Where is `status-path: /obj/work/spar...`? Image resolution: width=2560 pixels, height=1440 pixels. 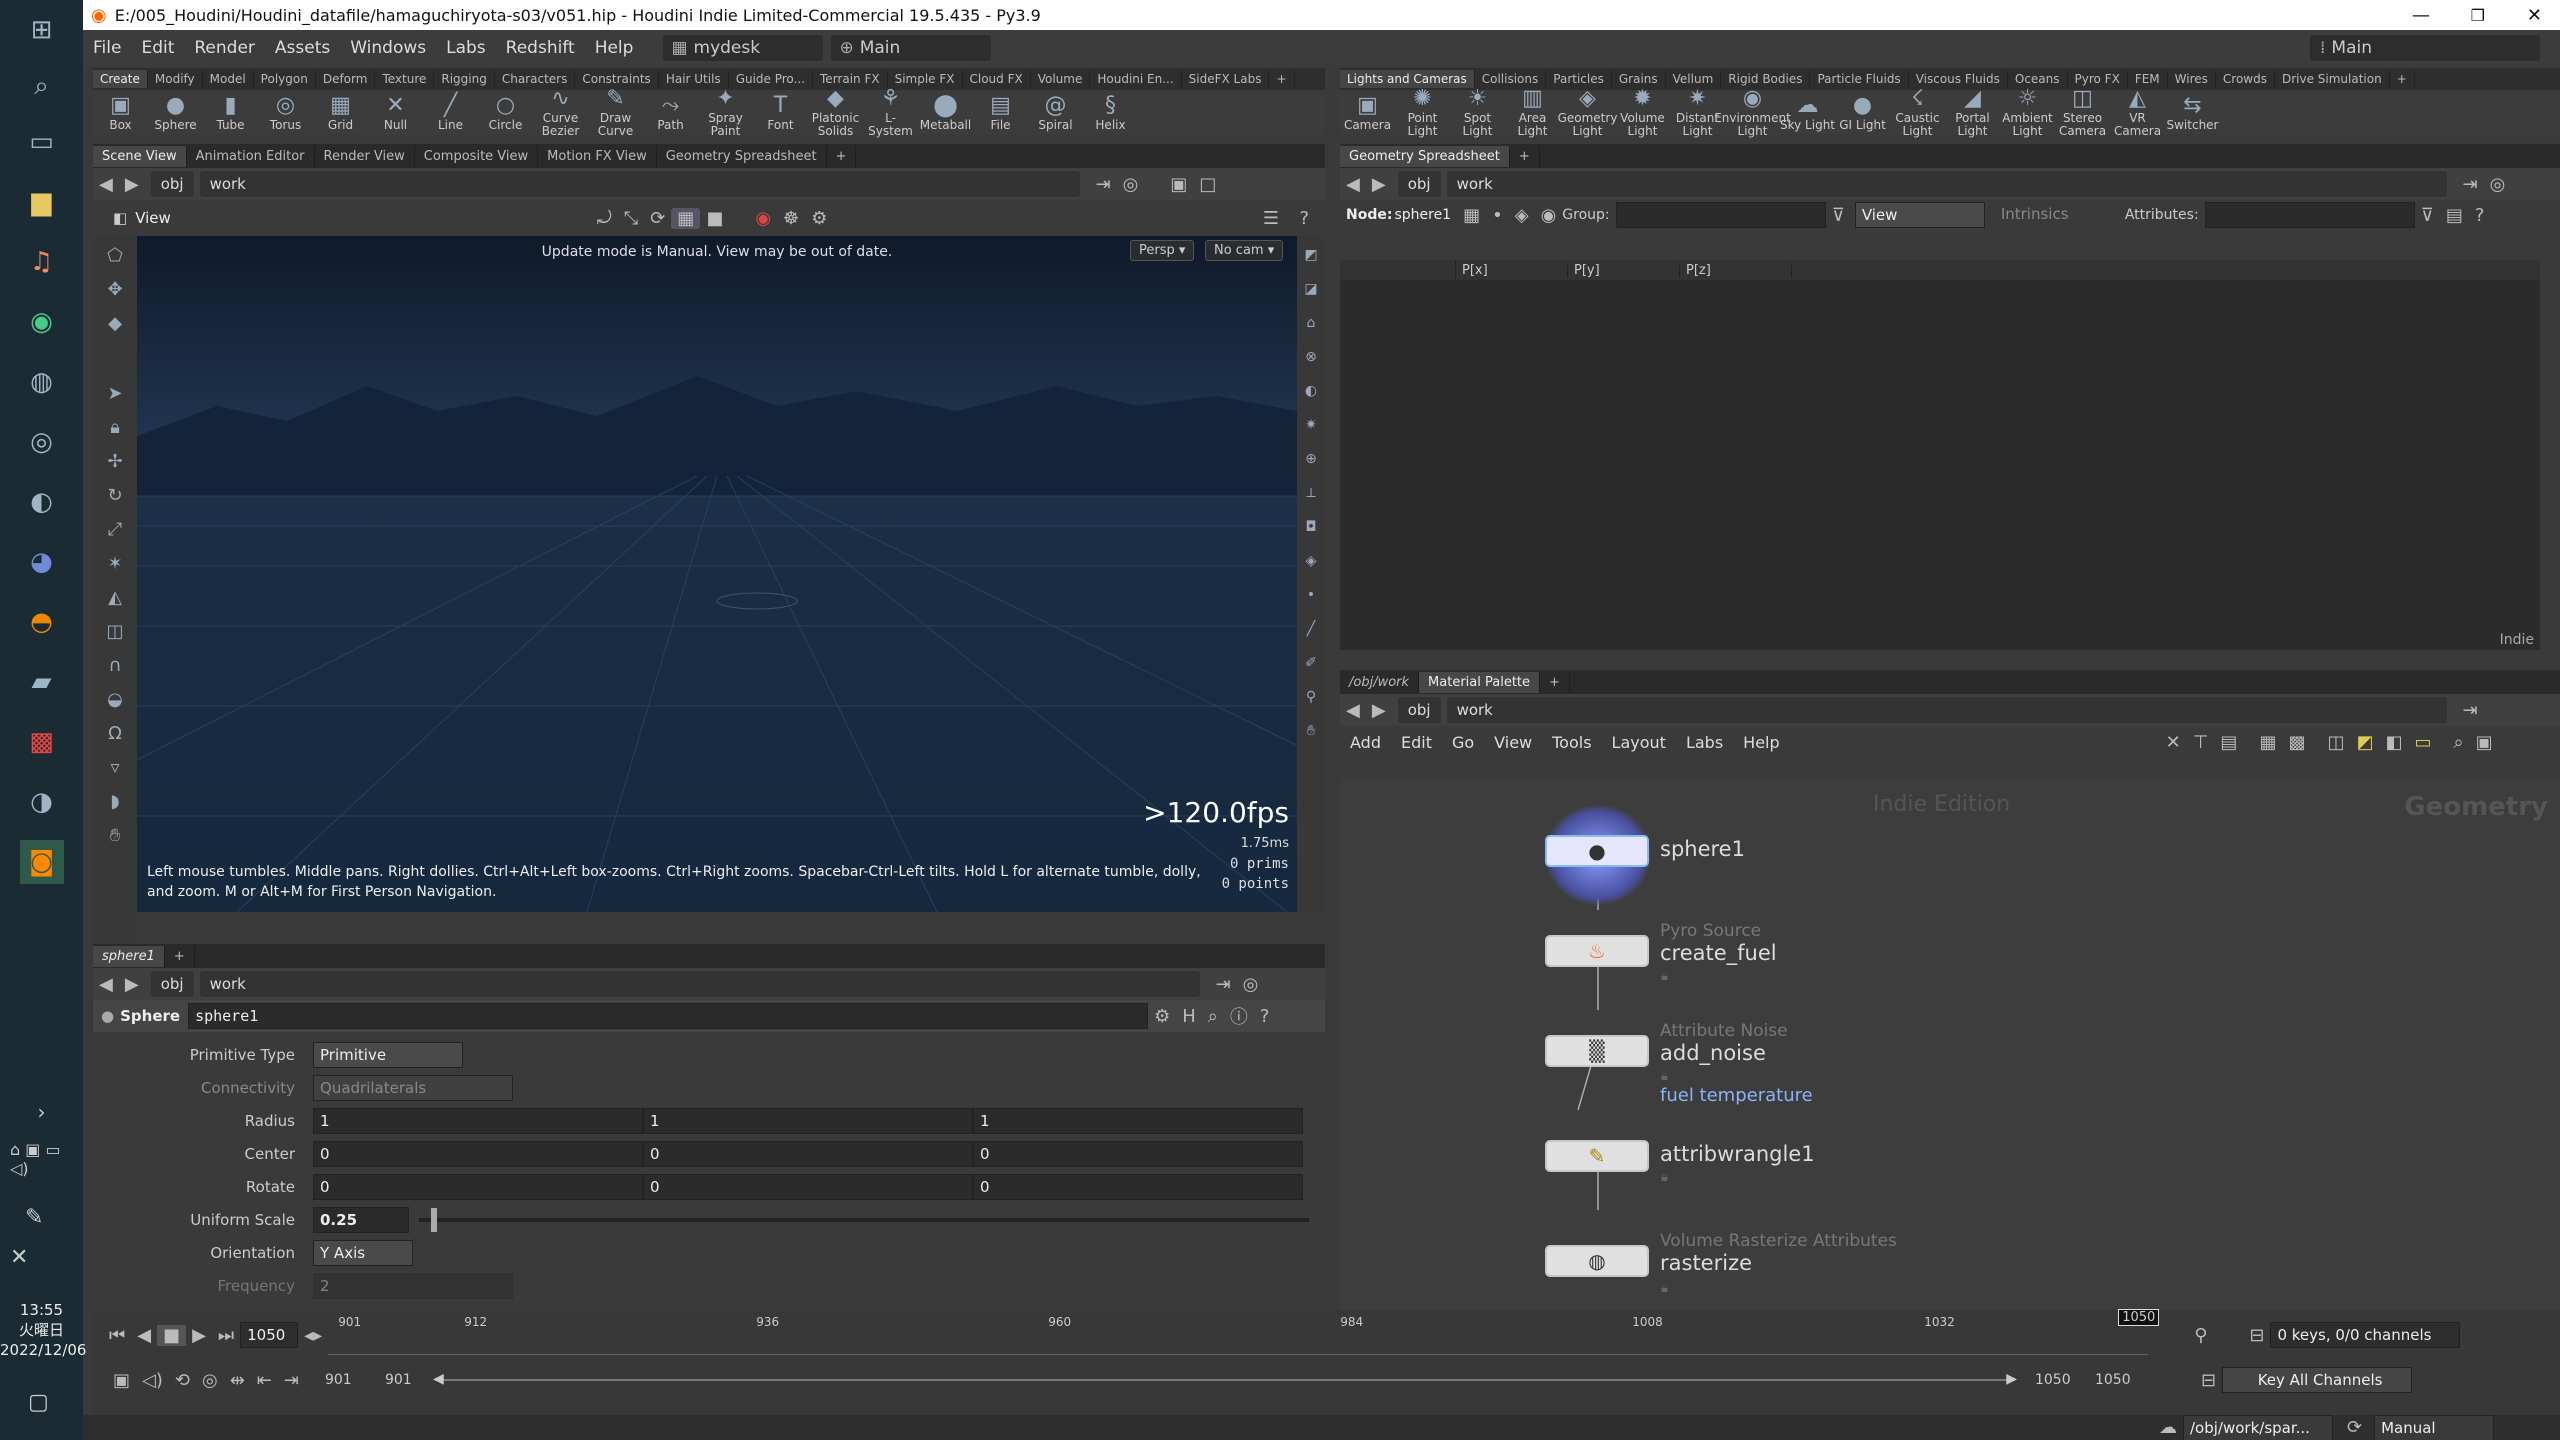
status-path: /obj/work/spar... is located at coordinates (2258, 1427).